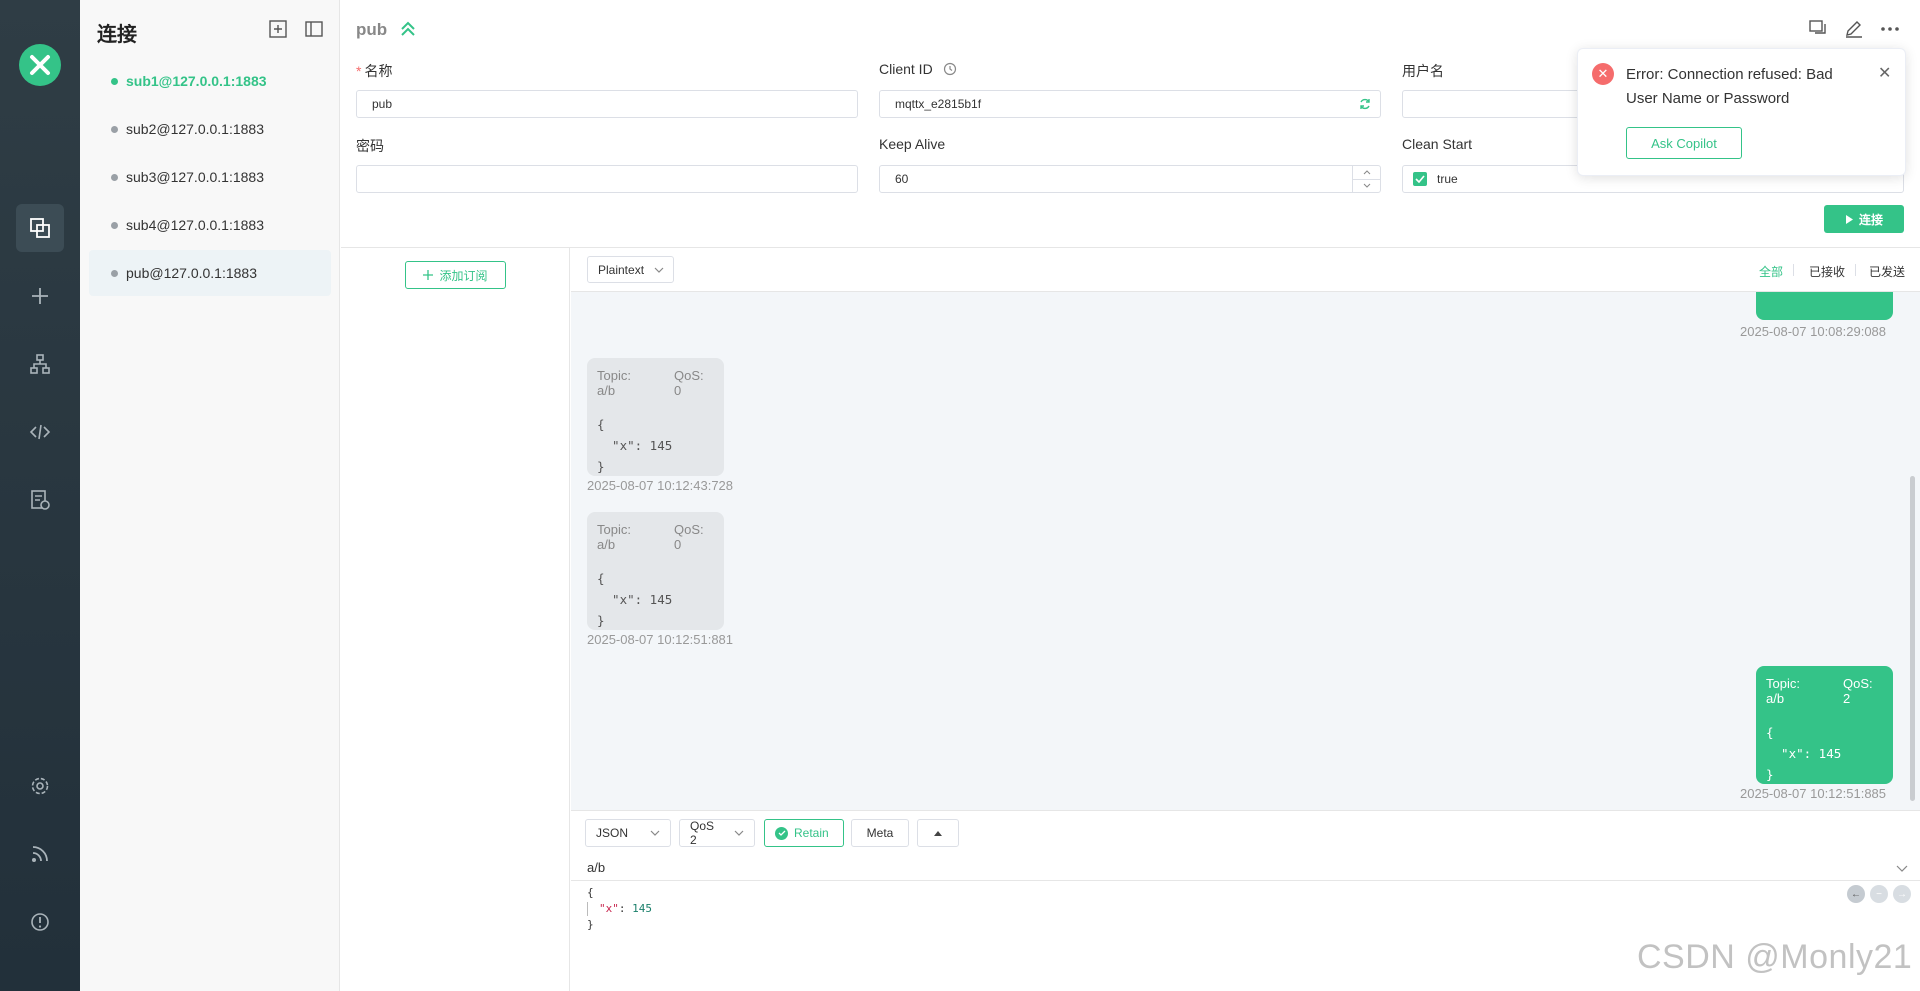 Image resolution: width=1920 pixels, height=991 pixels. Describe the element at coordinates (1130, 104) in the screenshot. I see `client-id-input: mqttx_e2815b1f` at that location.